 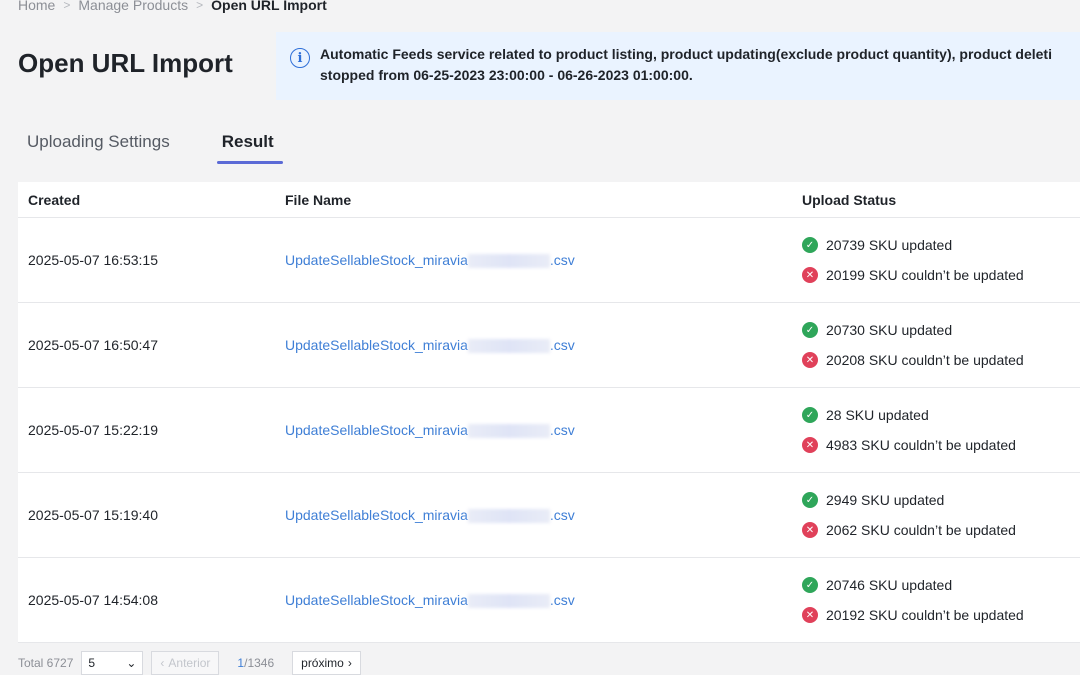 I want to click on total-pages: /1346, so click(x=259, y=663).